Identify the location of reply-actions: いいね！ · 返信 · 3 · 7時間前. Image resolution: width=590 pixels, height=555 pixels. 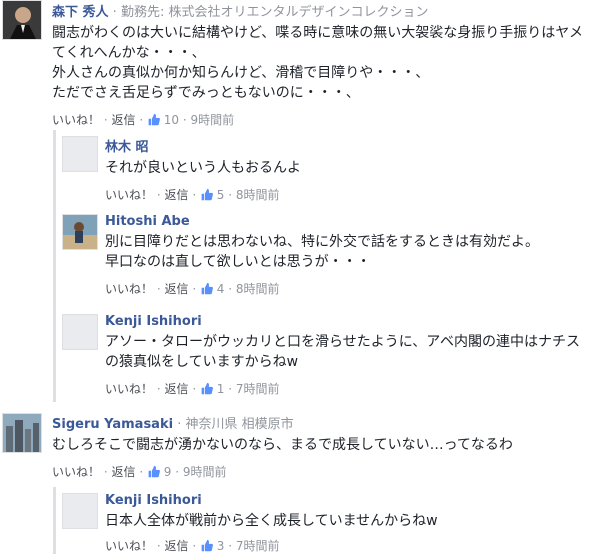
(340, 546).